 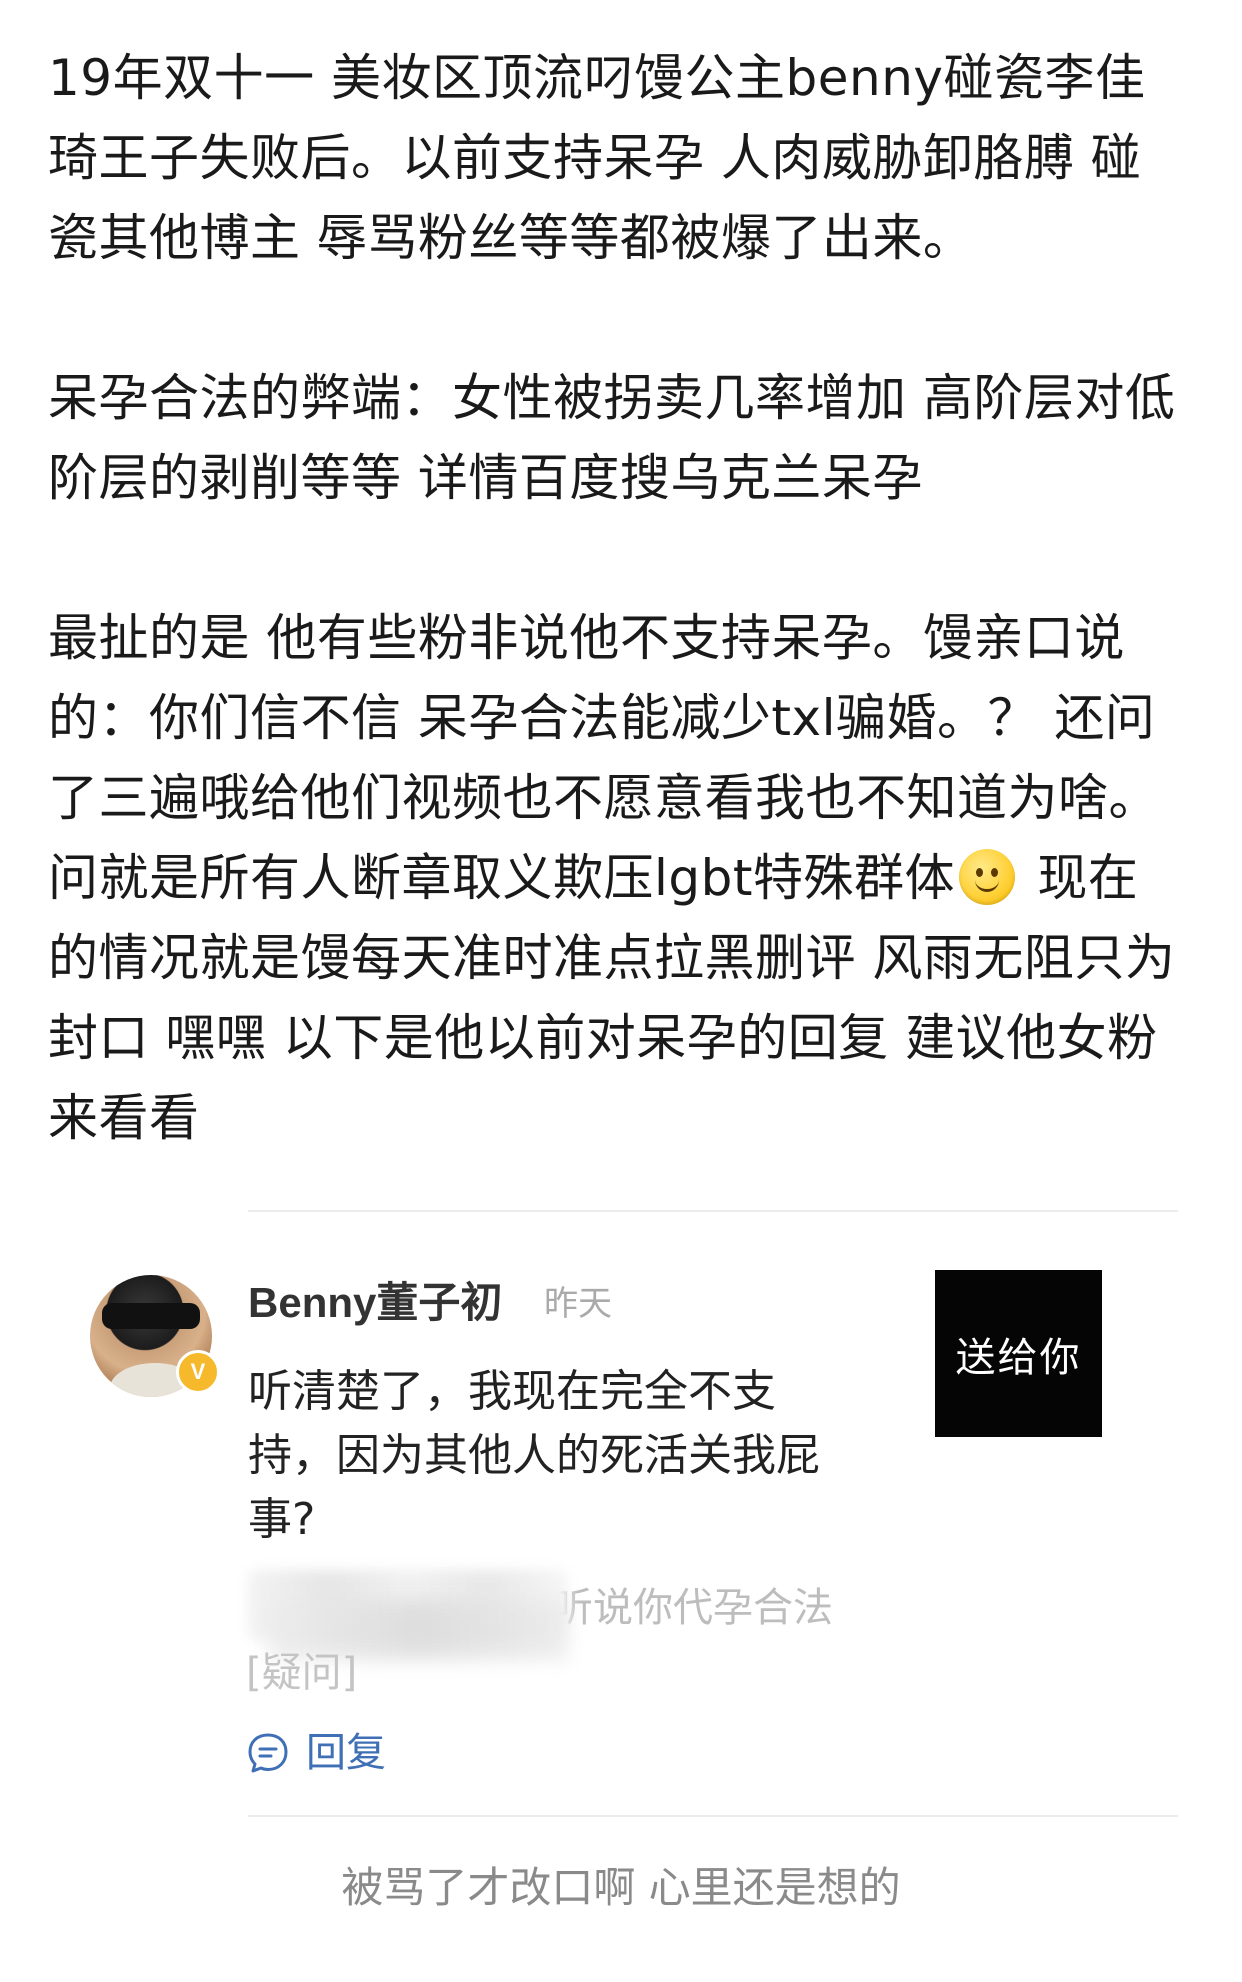 What do you see at coordinates (302, 1673) in the screenshot?
I see `quoted-emoji-tag: [疑问]` at bounding box center [302, 1673].